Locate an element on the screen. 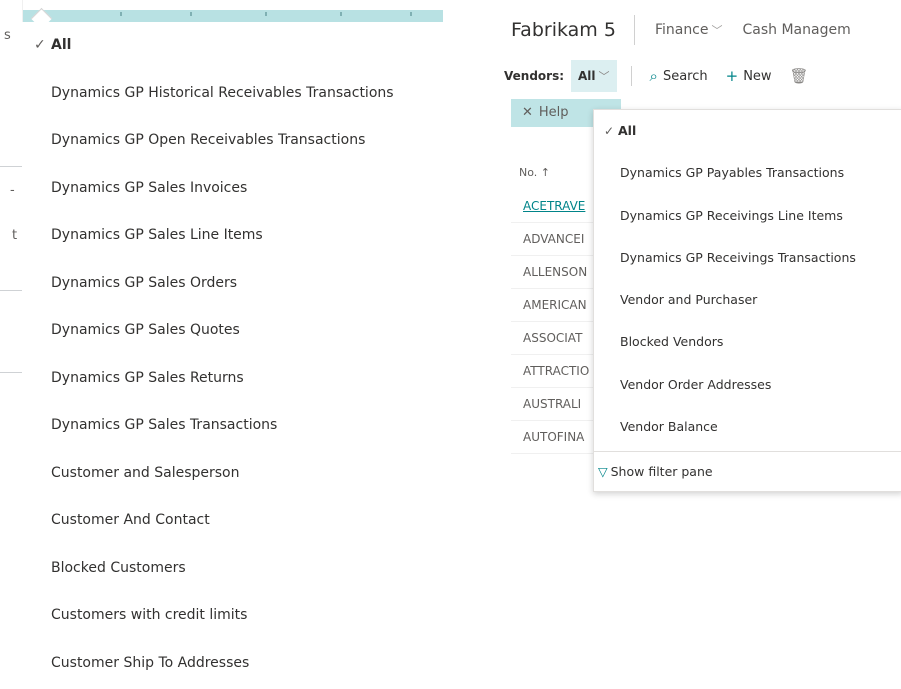 The image size is (901, 689). search-icon: ⌕ is located at coordinates (653, 76).